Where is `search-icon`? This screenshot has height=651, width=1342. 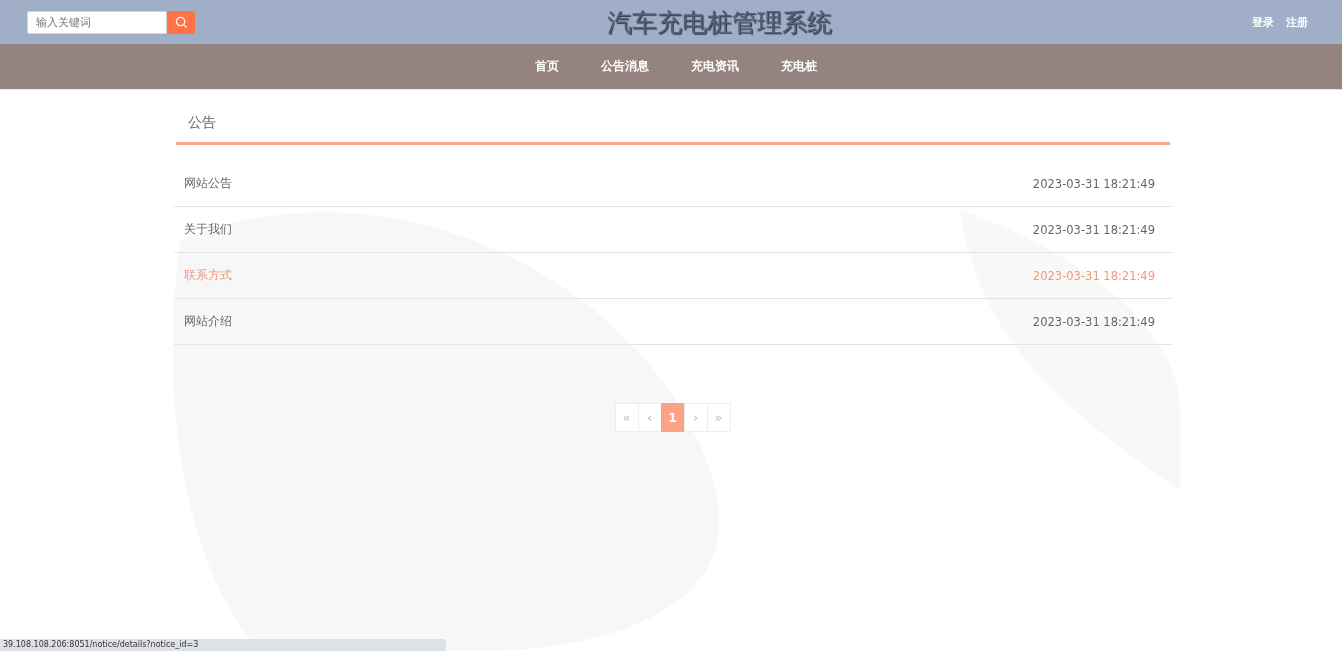 search-icon is located at coordinates (181, 22).